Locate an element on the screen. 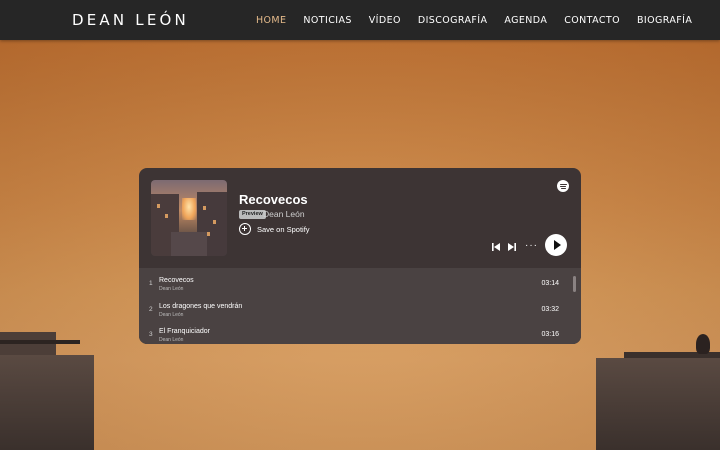 This screenshot has height=450, width=720. background-building-right is located at coordinates (658, 404).